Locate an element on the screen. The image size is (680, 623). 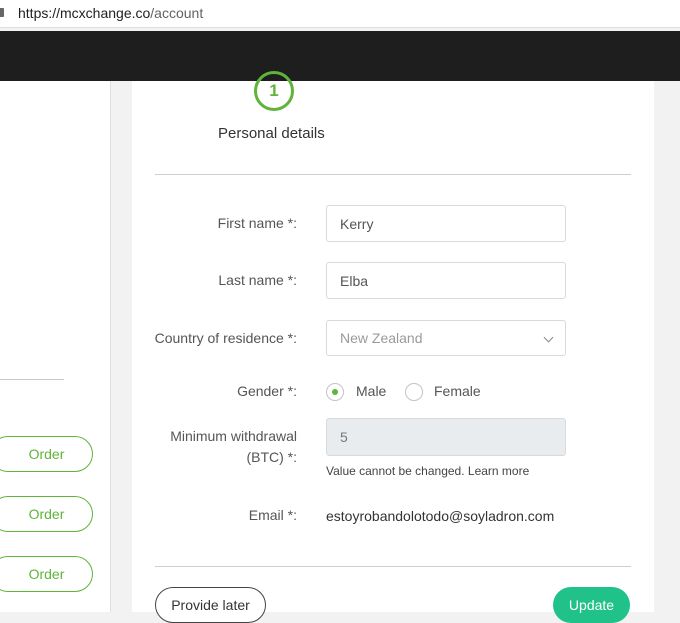
last-name-input: Elba is located at coordinates (446, 280).